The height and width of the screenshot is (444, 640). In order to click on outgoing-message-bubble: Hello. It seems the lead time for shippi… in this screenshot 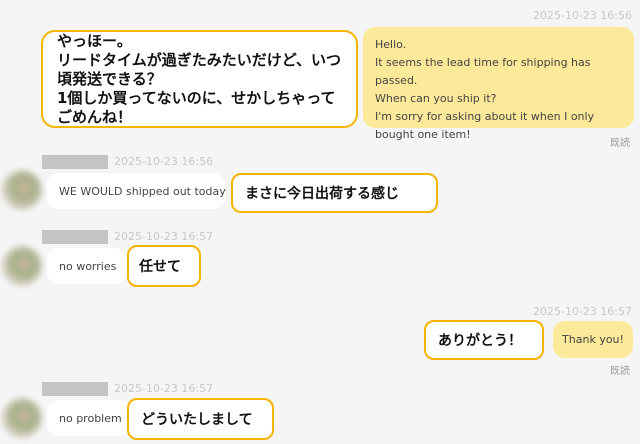, I will do `click(498, 84)`.